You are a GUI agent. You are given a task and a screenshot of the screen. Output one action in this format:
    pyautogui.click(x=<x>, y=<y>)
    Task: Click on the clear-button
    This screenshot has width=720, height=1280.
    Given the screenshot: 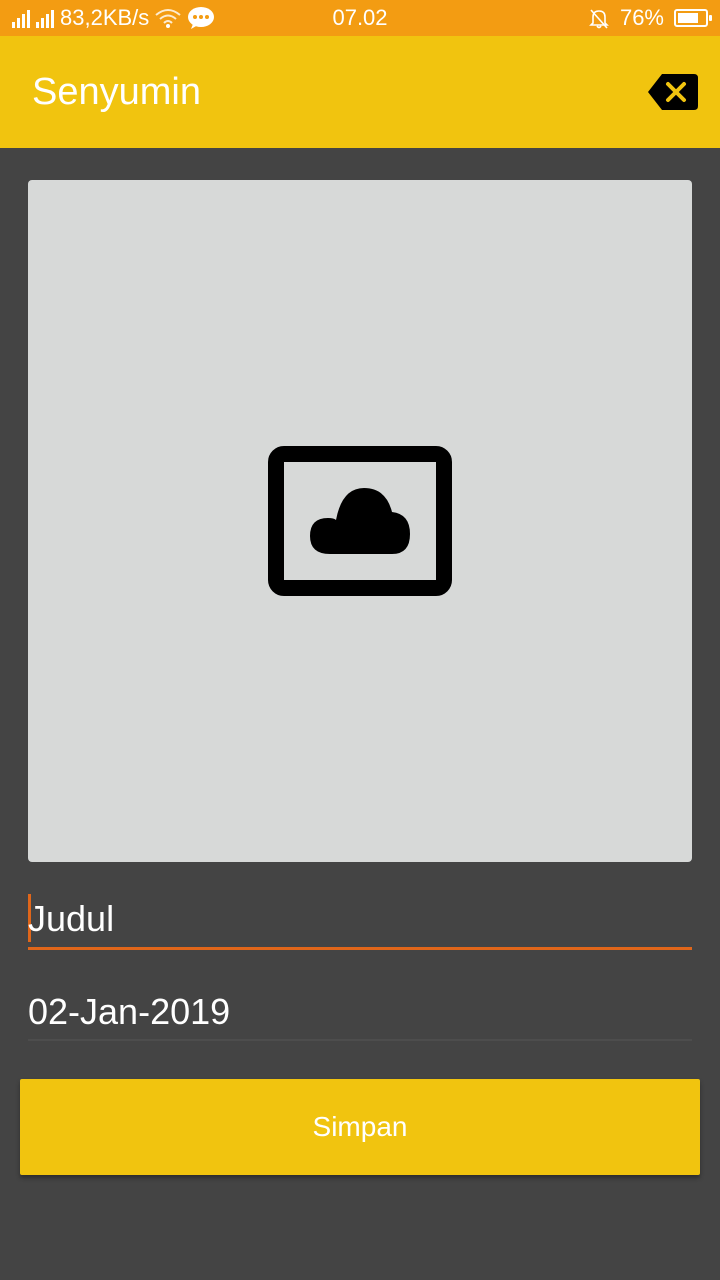 What is the action you would take?
    pyautogui.click(x=673, y=92)
    